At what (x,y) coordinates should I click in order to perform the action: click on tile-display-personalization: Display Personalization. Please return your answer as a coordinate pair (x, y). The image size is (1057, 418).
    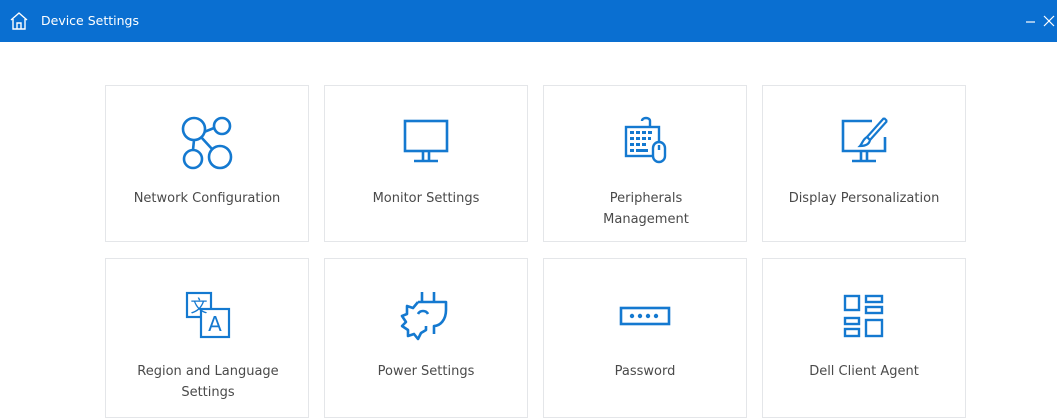
    Looking at the image, I should click on (864, 163).